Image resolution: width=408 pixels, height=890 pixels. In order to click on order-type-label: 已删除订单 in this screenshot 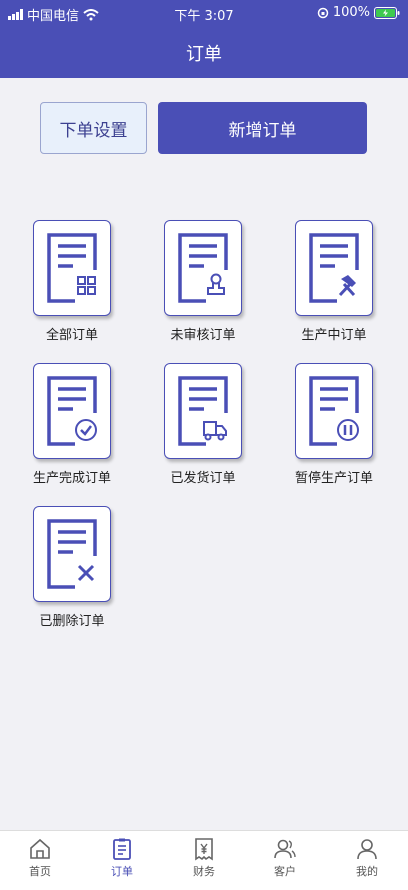, I will do `click(72, 621)`.